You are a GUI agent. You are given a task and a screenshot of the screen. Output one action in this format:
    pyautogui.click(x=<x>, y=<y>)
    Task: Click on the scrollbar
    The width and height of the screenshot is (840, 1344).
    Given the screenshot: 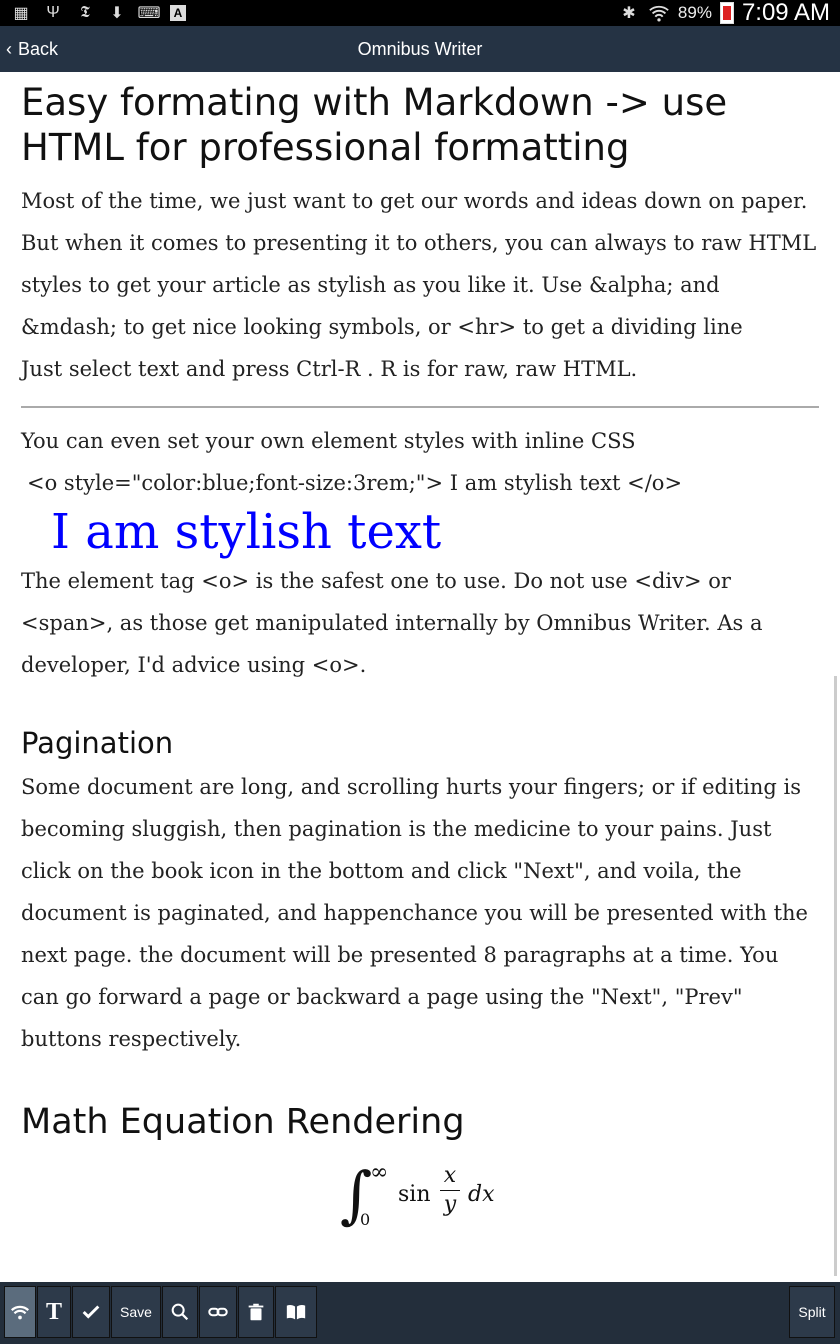 What is the action you would take?
    pyautogui.click(x=835, y=976)
    